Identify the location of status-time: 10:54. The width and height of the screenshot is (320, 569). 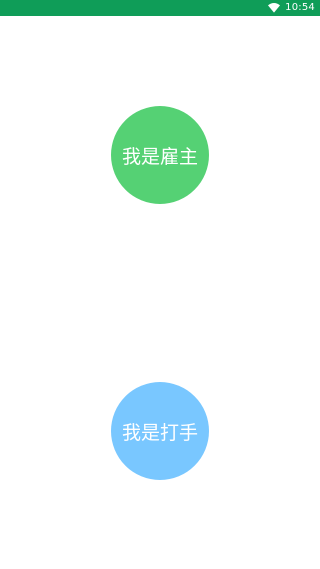
(300, 7).